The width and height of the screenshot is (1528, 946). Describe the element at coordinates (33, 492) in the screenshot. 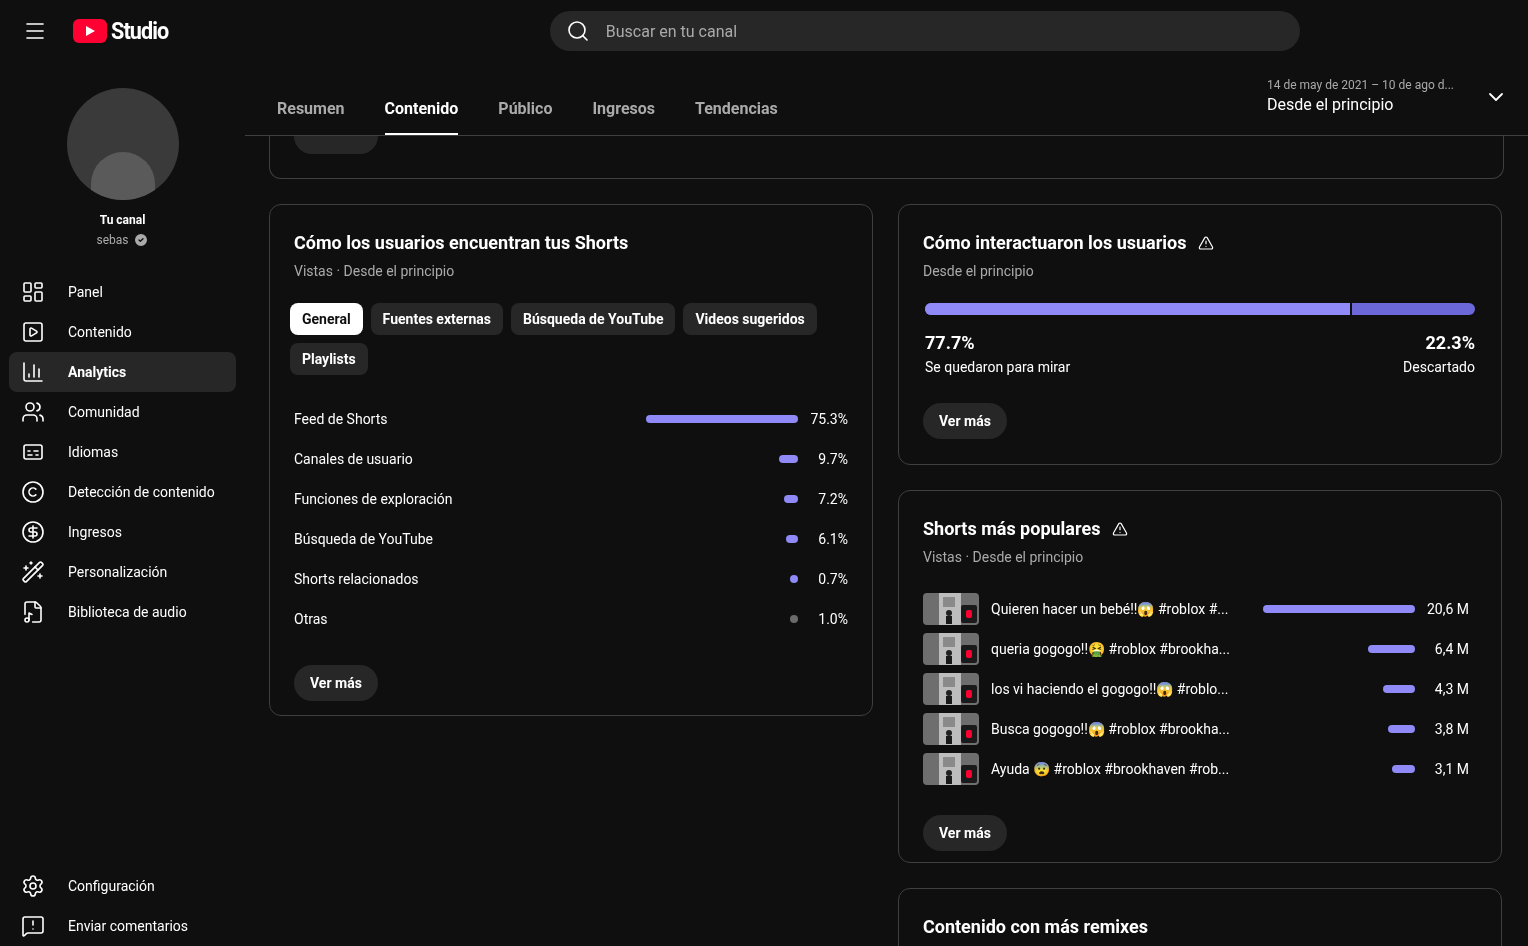

I see `copyright-icon` at that location.